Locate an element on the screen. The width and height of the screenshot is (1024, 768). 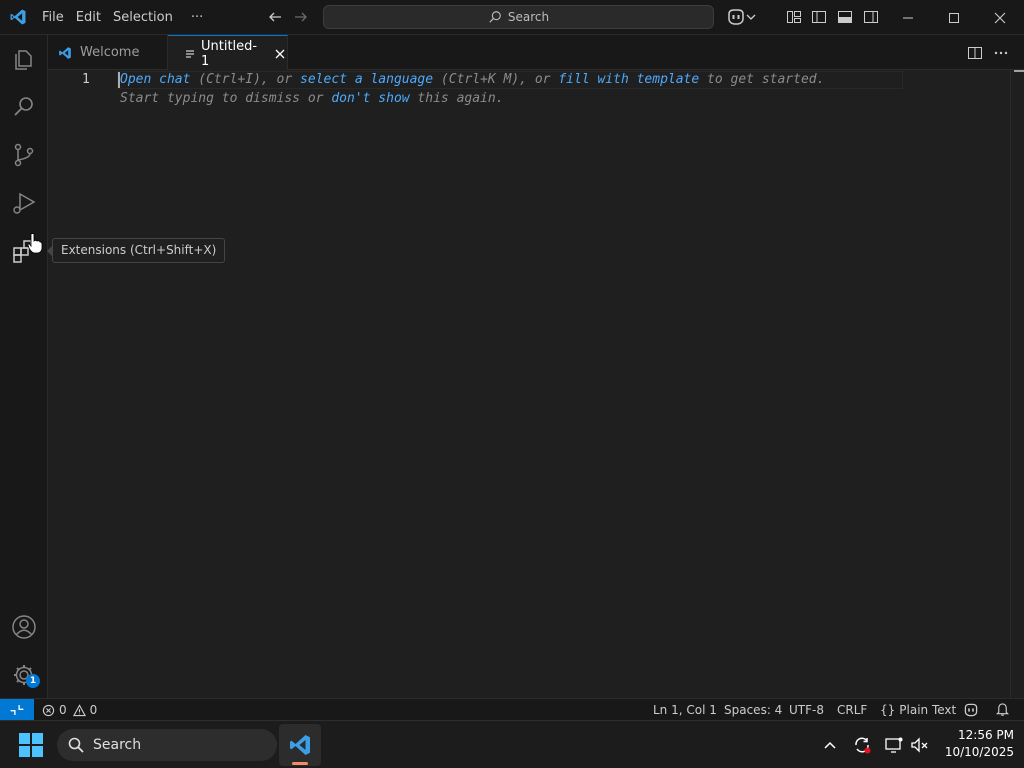
line-number: 1 is located at coordinates (86, 79).